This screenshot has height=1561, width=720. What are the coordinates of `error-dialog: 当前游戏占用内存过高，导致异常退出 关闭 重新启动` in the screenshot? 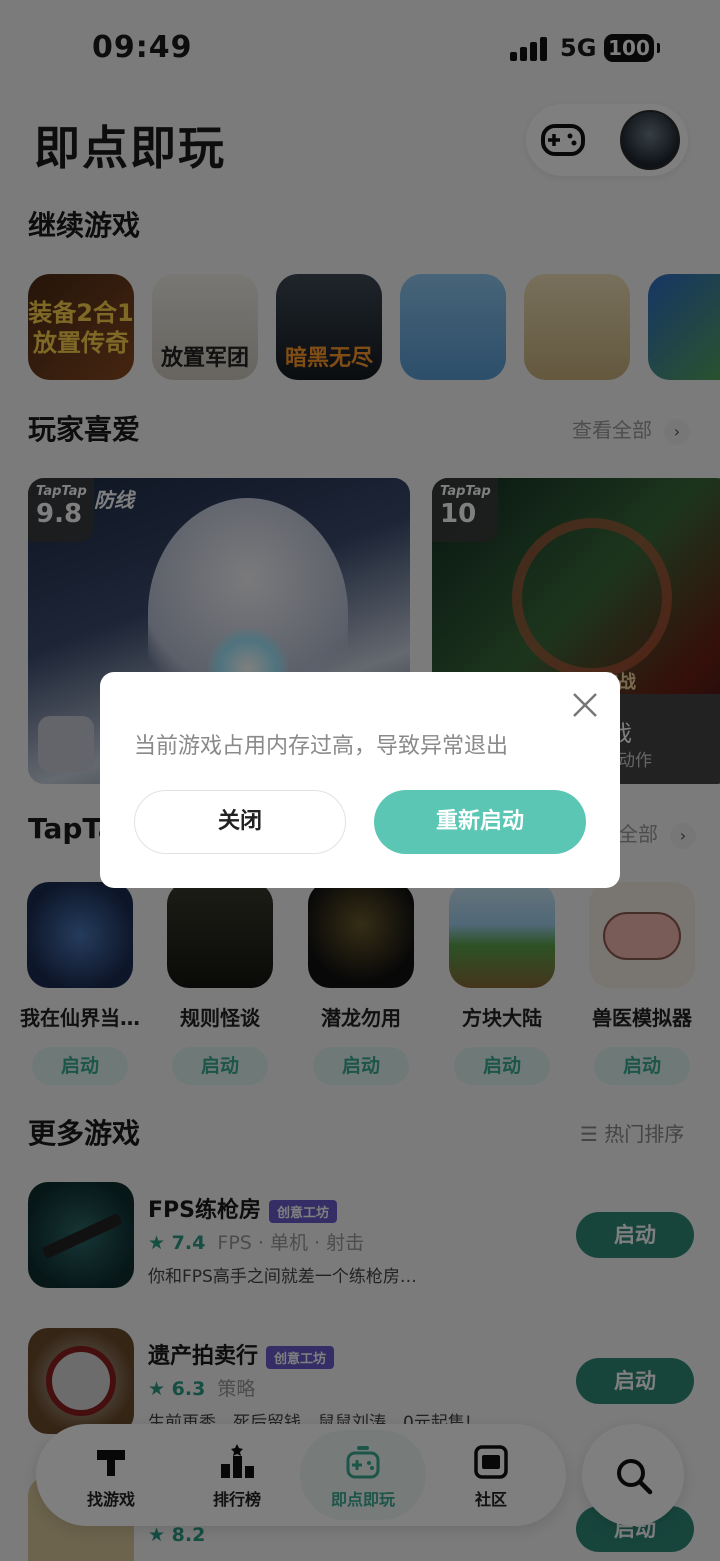 It's located at (360, 780).